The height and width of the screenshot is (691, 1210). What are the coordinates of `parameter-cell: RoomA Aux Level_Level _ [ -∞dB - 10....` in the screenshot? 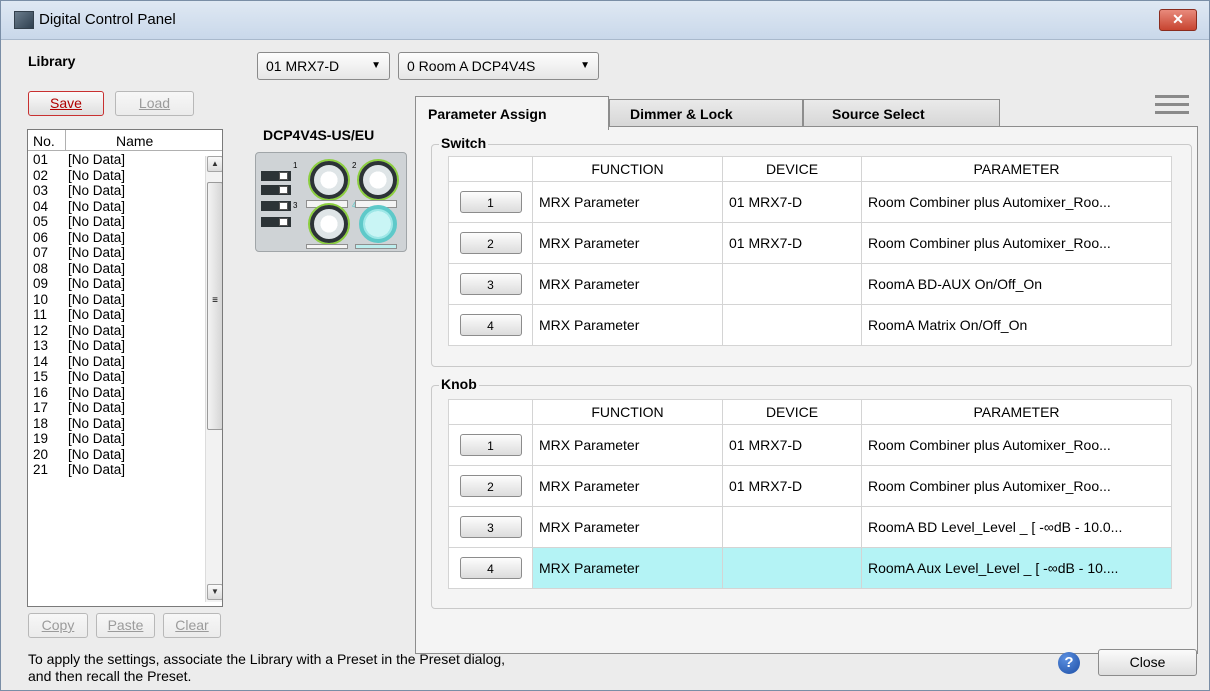 It's located at (1016, 568).